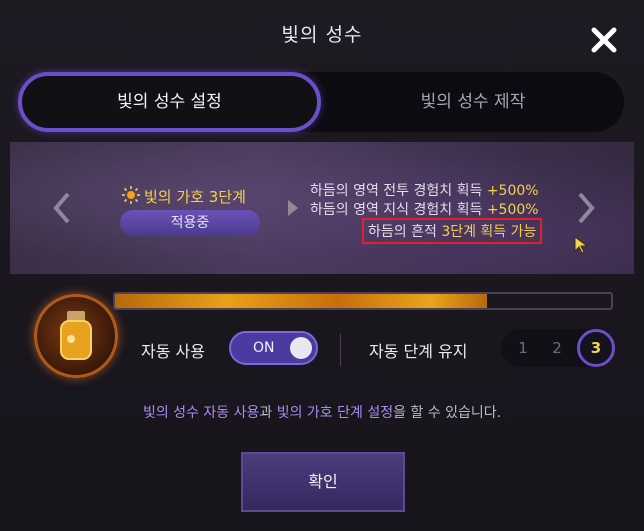  What do you see at coordinates (322, 35) in the screenshot?
I see `dialog-title: 빛의 성수` at bounding box center [322, 35].